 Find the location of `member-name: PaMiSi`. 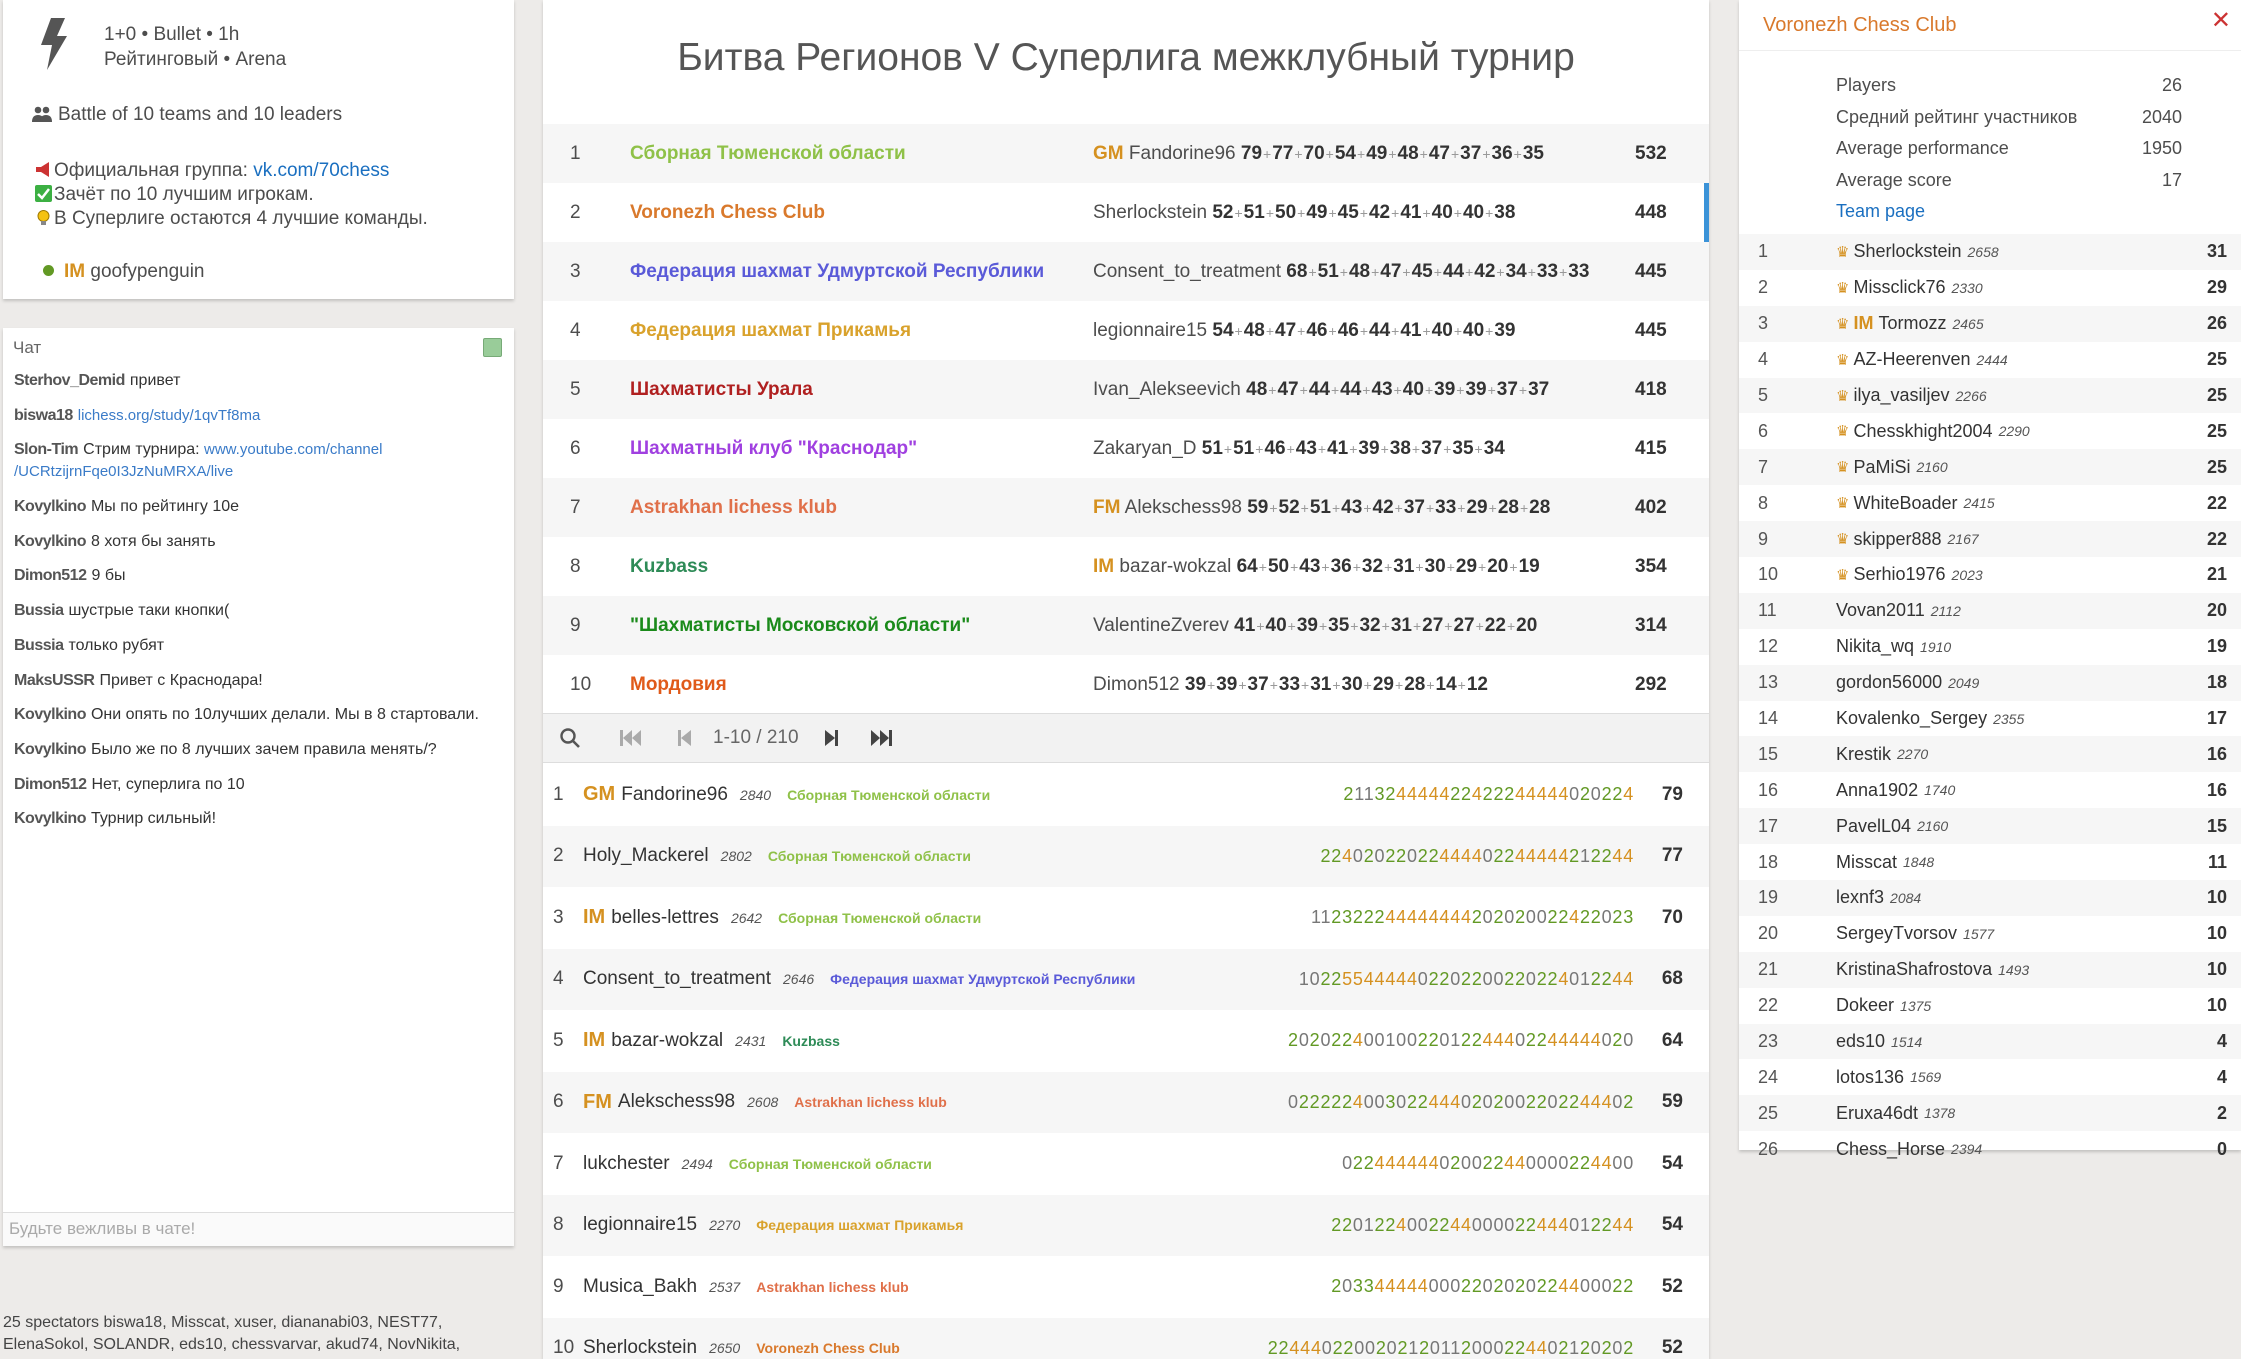

member-name: PaMiSi is located at coordinates (1881, 467).